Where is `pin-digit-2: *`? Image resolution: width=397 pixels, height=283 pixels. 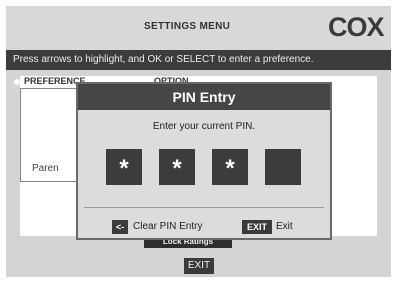 pin-digit-2: * is located at coordinates (177, 167).